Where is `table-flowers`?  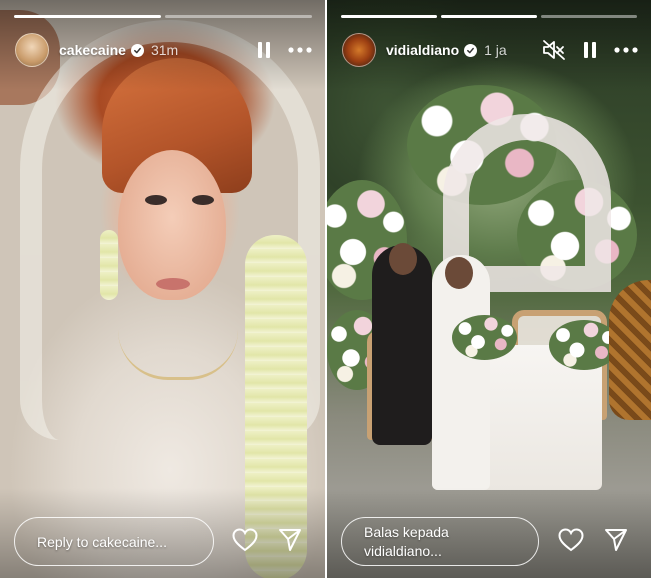 table-flowers is located at coordinates (484, 337).